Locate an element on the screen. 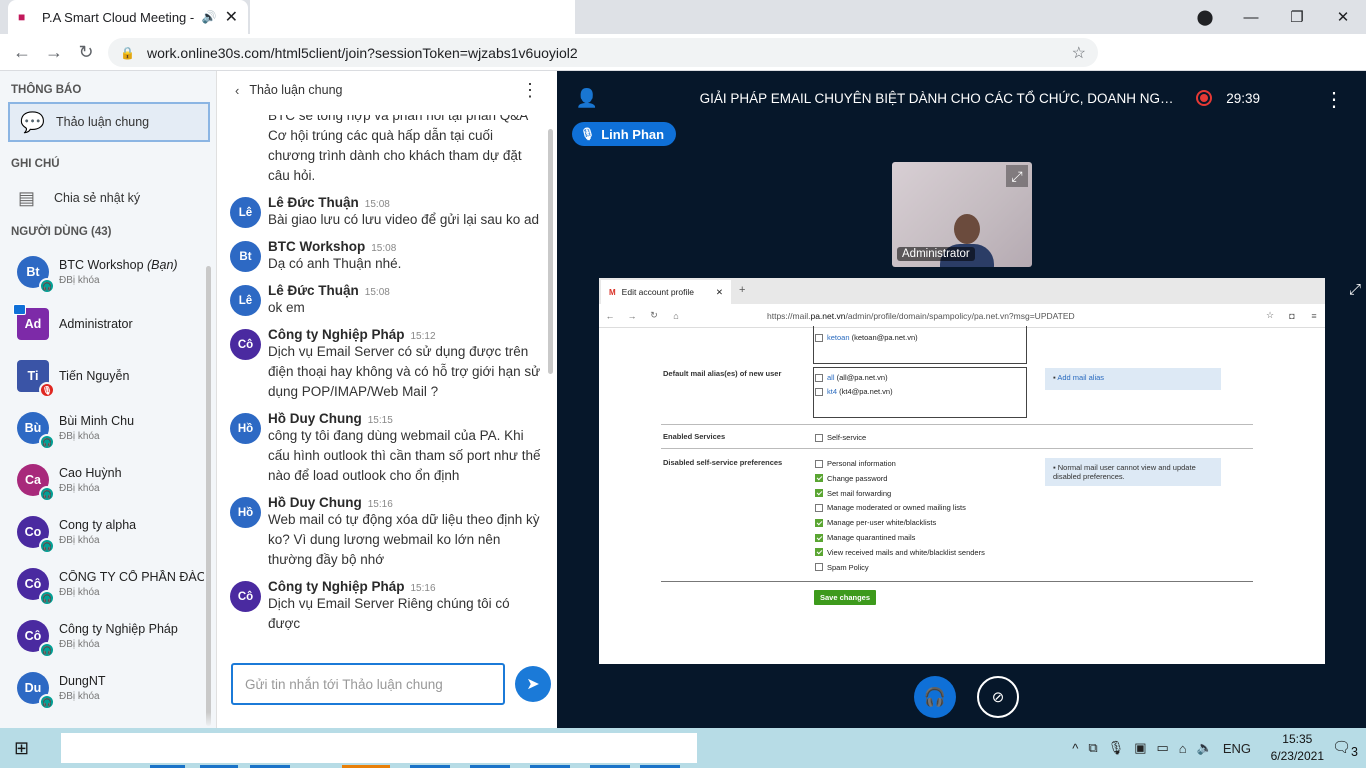 This screenshot has width=1366, height=768. user-name: Administrator is located at coordinates (96, 324).